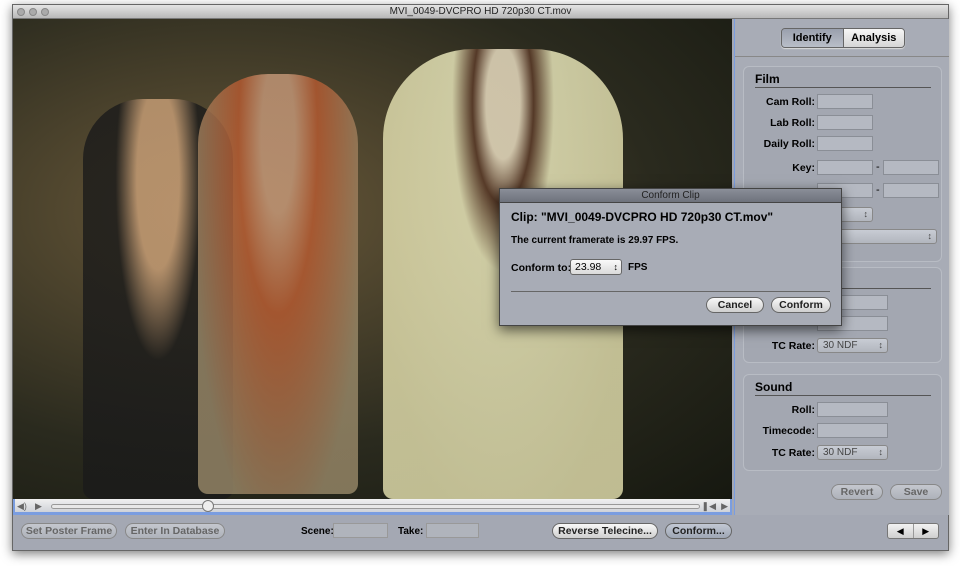 Image resolution: width=960 pixels, height=566 pixels. What do you see at coordinates (724, 506) in the screenshot?
I see `step-forward-icon: ▶` at bounding box center [724, 506].